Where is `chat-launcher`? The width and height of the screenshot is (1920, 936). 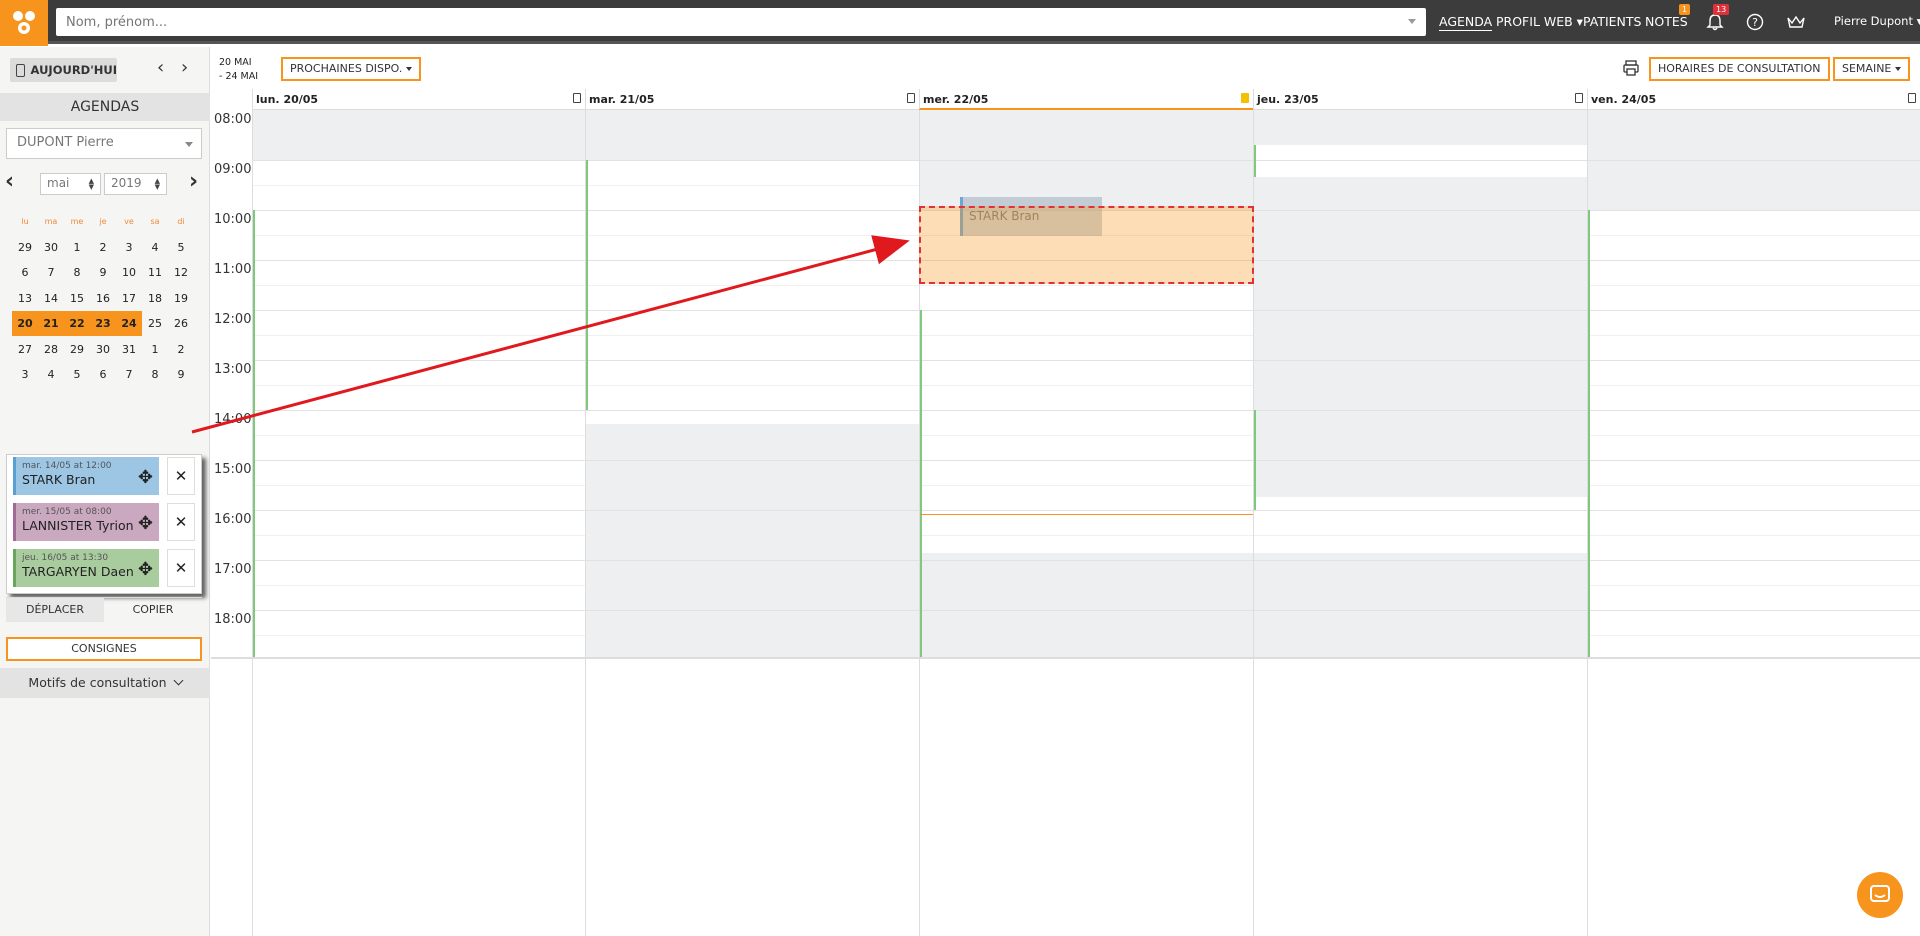
chat-launcher is located at coordinates (1880, 895).